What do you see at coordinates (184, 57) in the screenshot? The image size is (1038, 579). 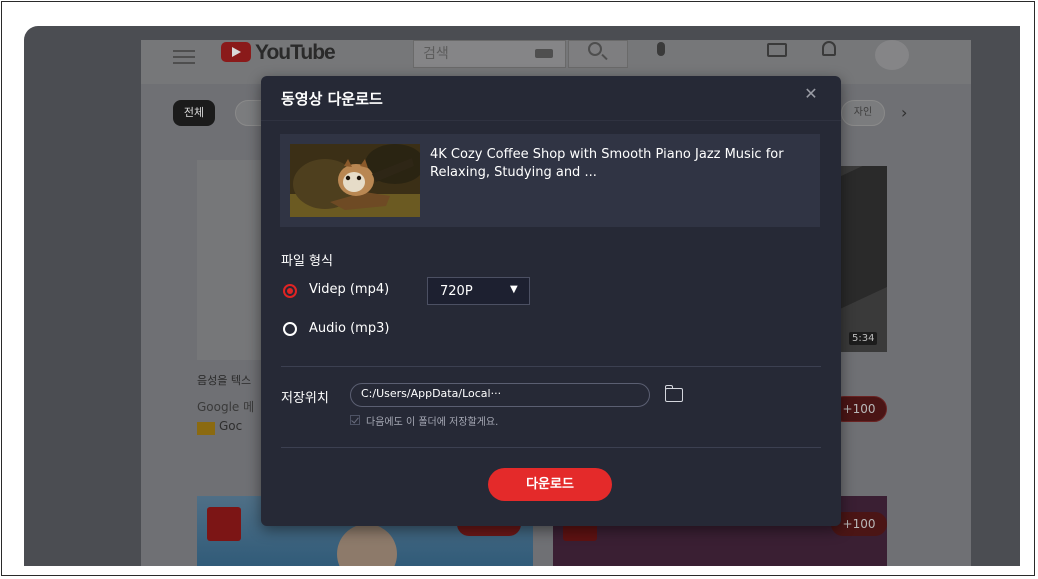 I see `menu-icon` at bounding box center [184, 57].